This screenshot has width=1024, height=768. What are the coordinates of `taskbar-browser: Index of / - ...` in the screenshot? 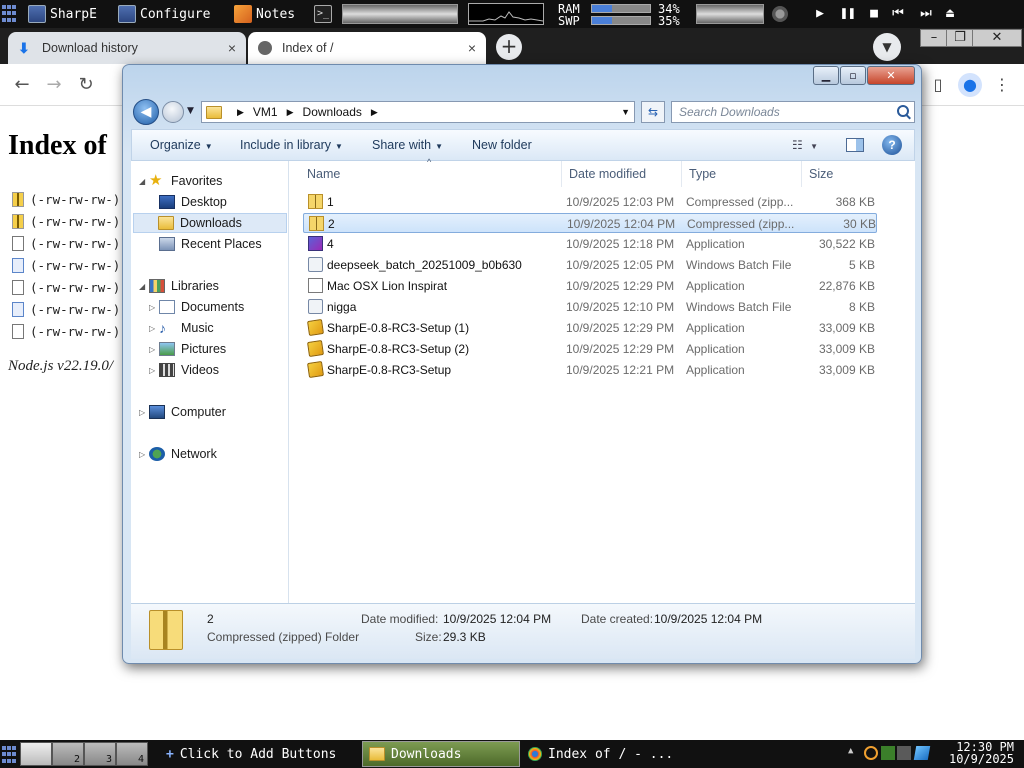 It's located at (597, 754).